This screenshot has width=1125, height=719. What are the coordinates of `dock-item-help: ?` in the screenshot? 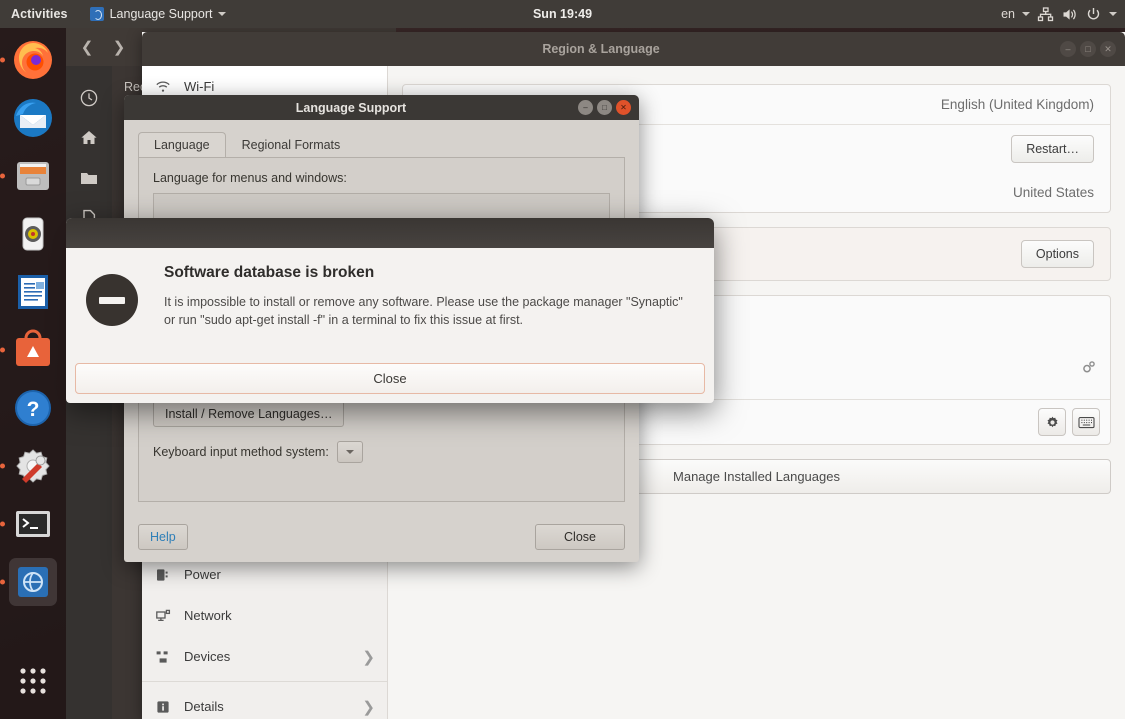 It's located at (33, 408).